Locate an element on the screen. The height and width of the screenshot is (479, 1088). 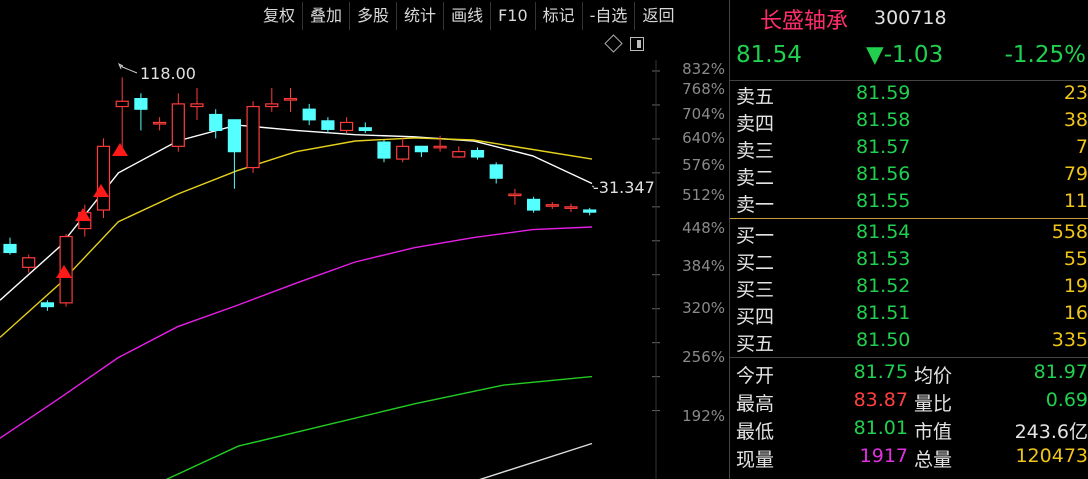
chart-toolbar: 复权 叠加 多股 统计 画线 F10 标记 -自选 返回 is located at coordinates (468, 16).